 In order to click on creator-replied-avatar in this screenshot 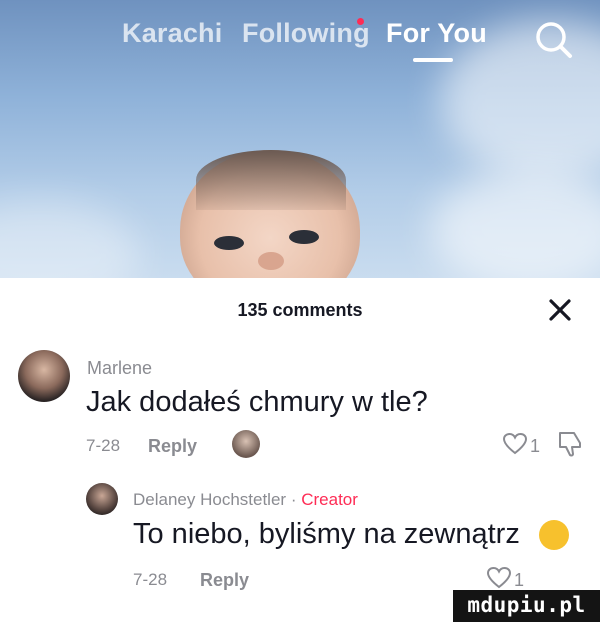, I will do `click(246, 444)`.